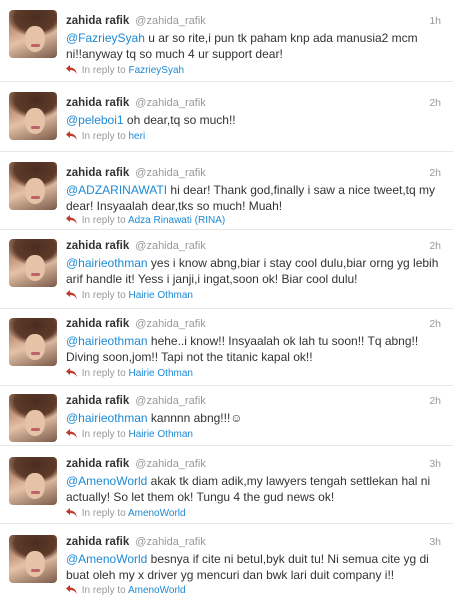 The width and height of the screenshot is (453, 600). What do you see at coordinates (252, 418) in the screenshot?
I see `tweet-text: @hairieothman kannnn abng!!!☺` at bounding box center [252, 418].